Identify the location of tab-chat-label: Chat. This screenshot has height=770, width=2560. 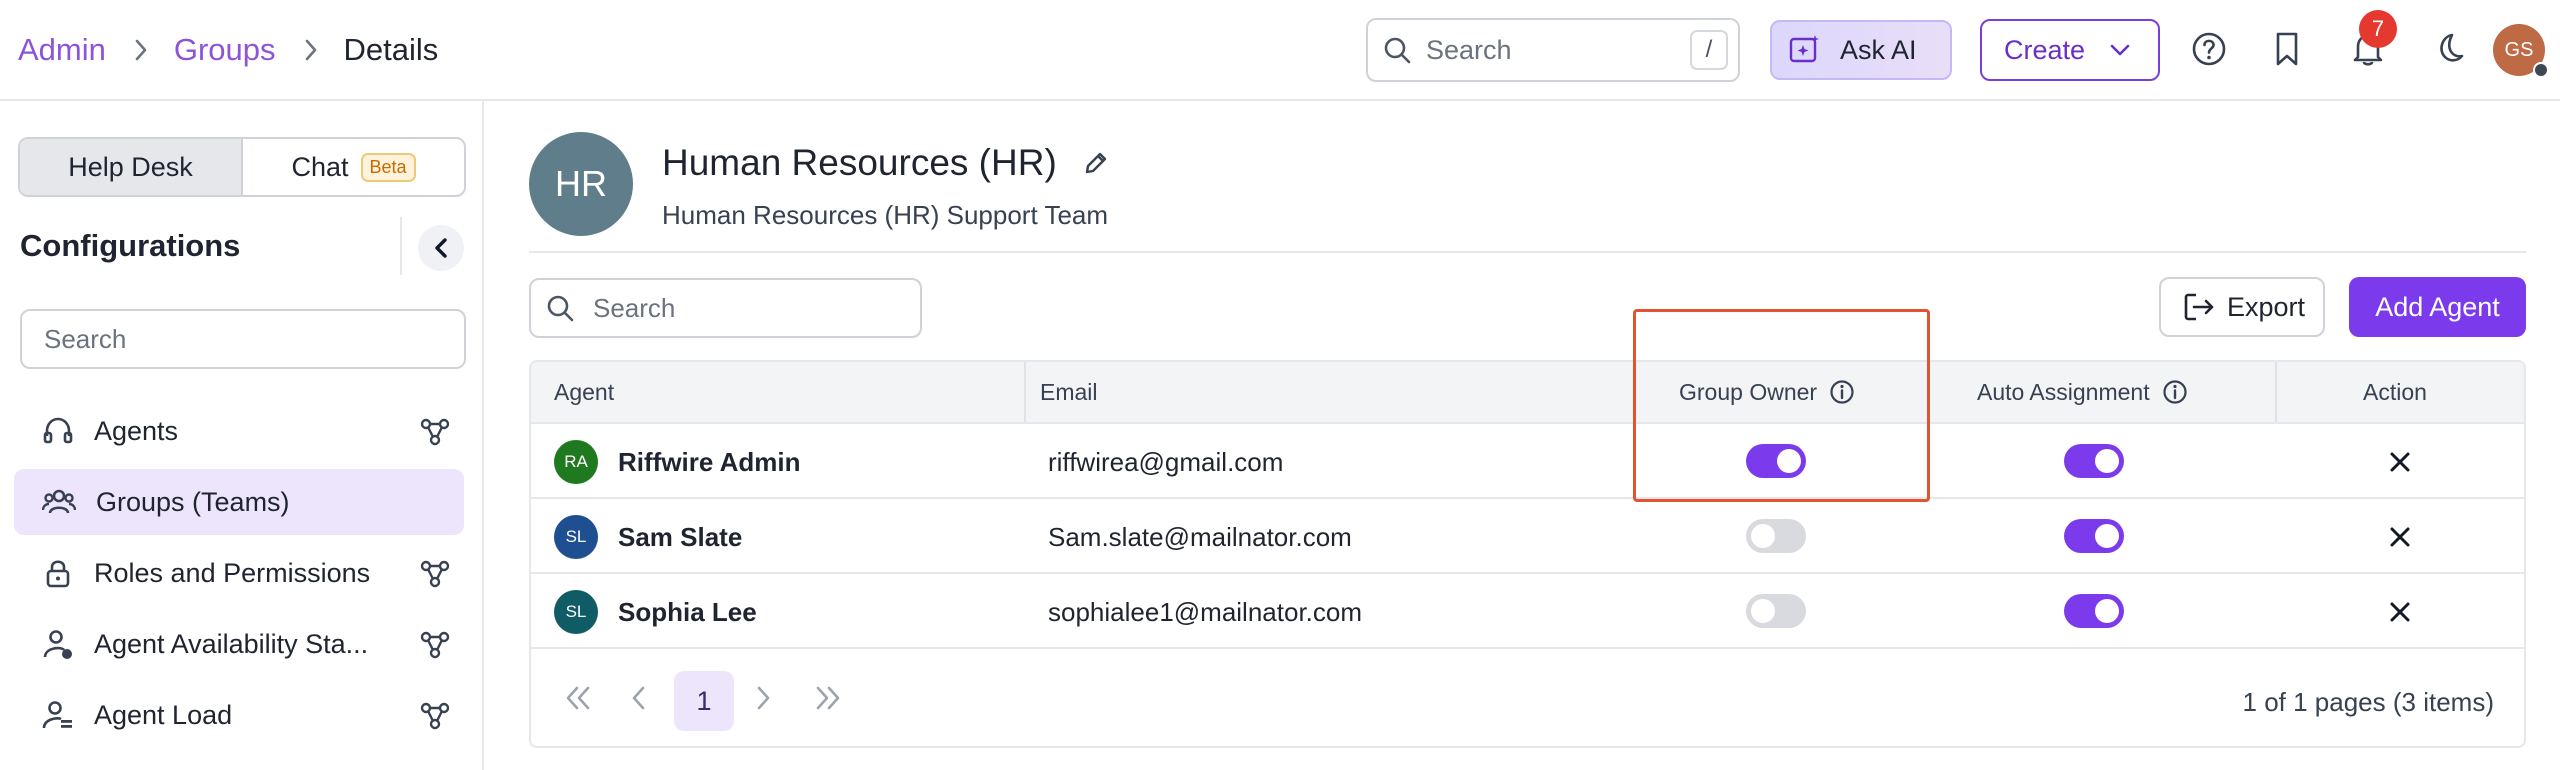
(320, 166).